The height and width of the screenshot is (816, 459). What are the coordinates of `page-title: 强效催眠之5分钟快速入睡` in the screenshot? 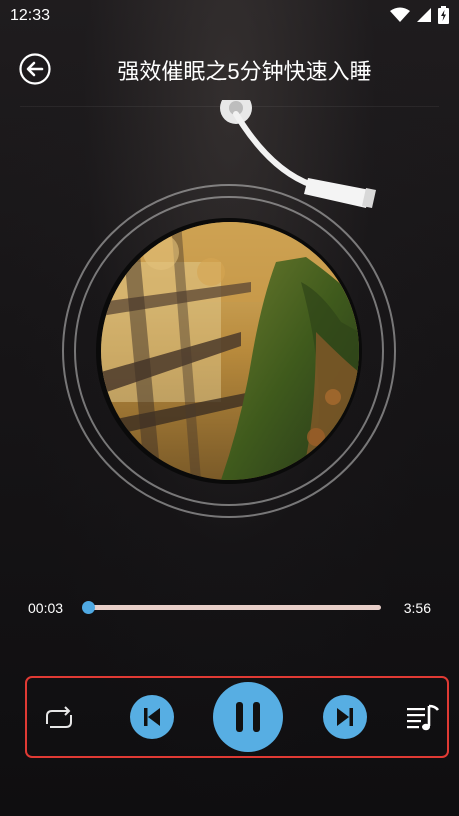 It's located at (244, 71).